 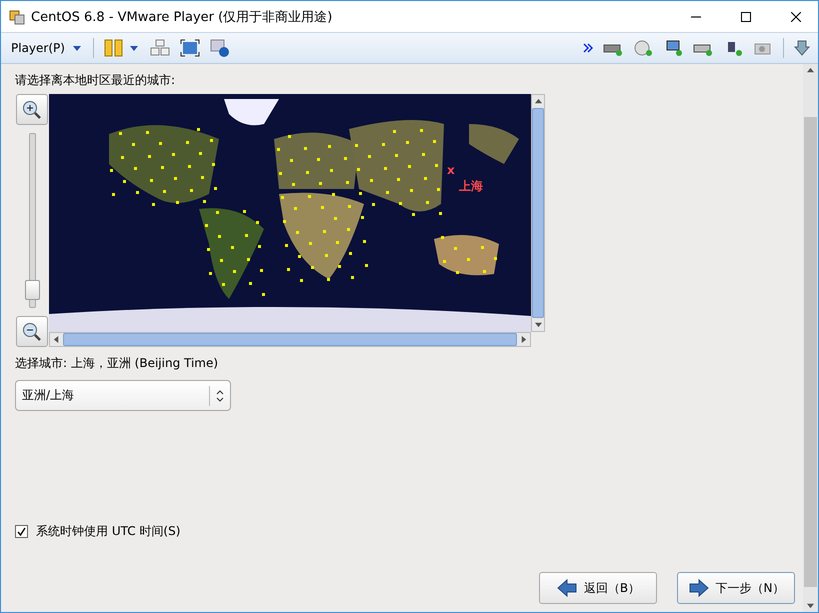 What do you see at coordinates (190, 48) in the screenshot?
I see `fullscreen-icon` at bounding box center [190, 48].